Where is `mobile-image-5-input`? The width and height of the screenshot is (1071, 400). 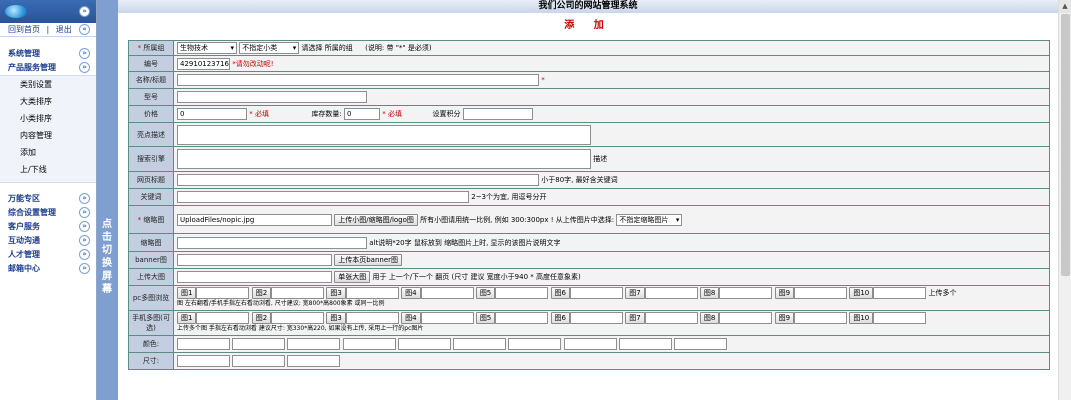
mobile-image-5-input is located at coordinates (522, 318).